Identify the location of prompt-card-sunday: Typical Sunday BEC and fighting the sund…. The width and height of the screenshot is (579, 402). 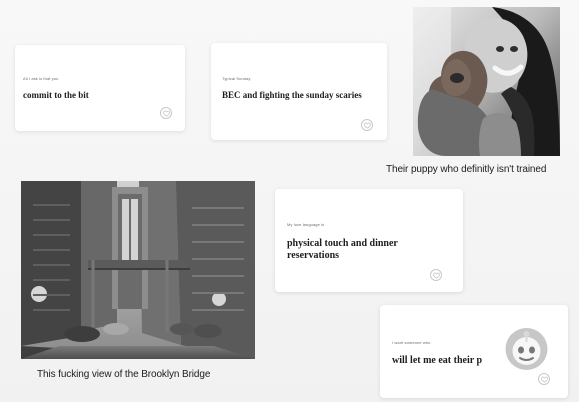
(299, 91).